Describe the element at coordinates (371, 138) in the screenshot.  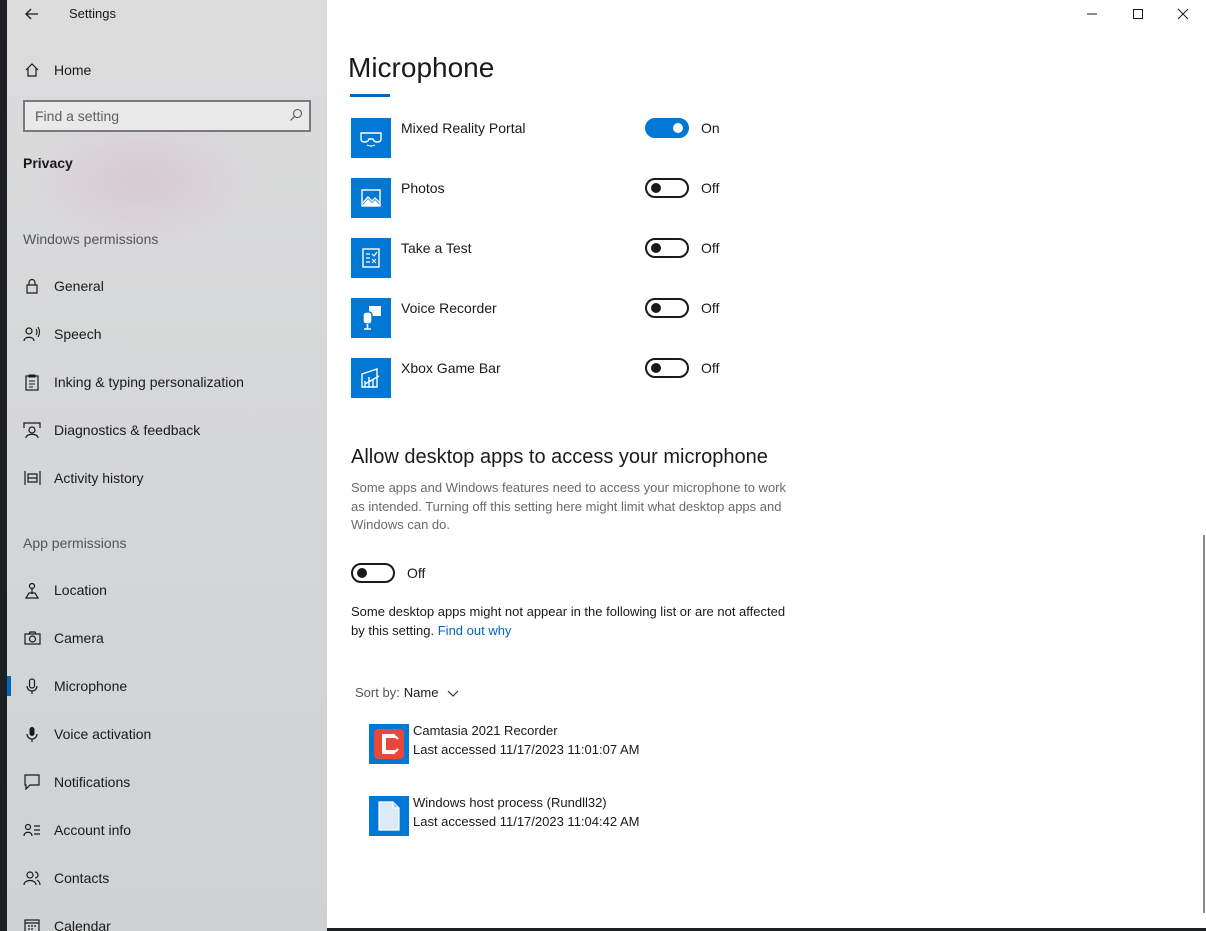
I see `mixed-reality-icon` at that location.